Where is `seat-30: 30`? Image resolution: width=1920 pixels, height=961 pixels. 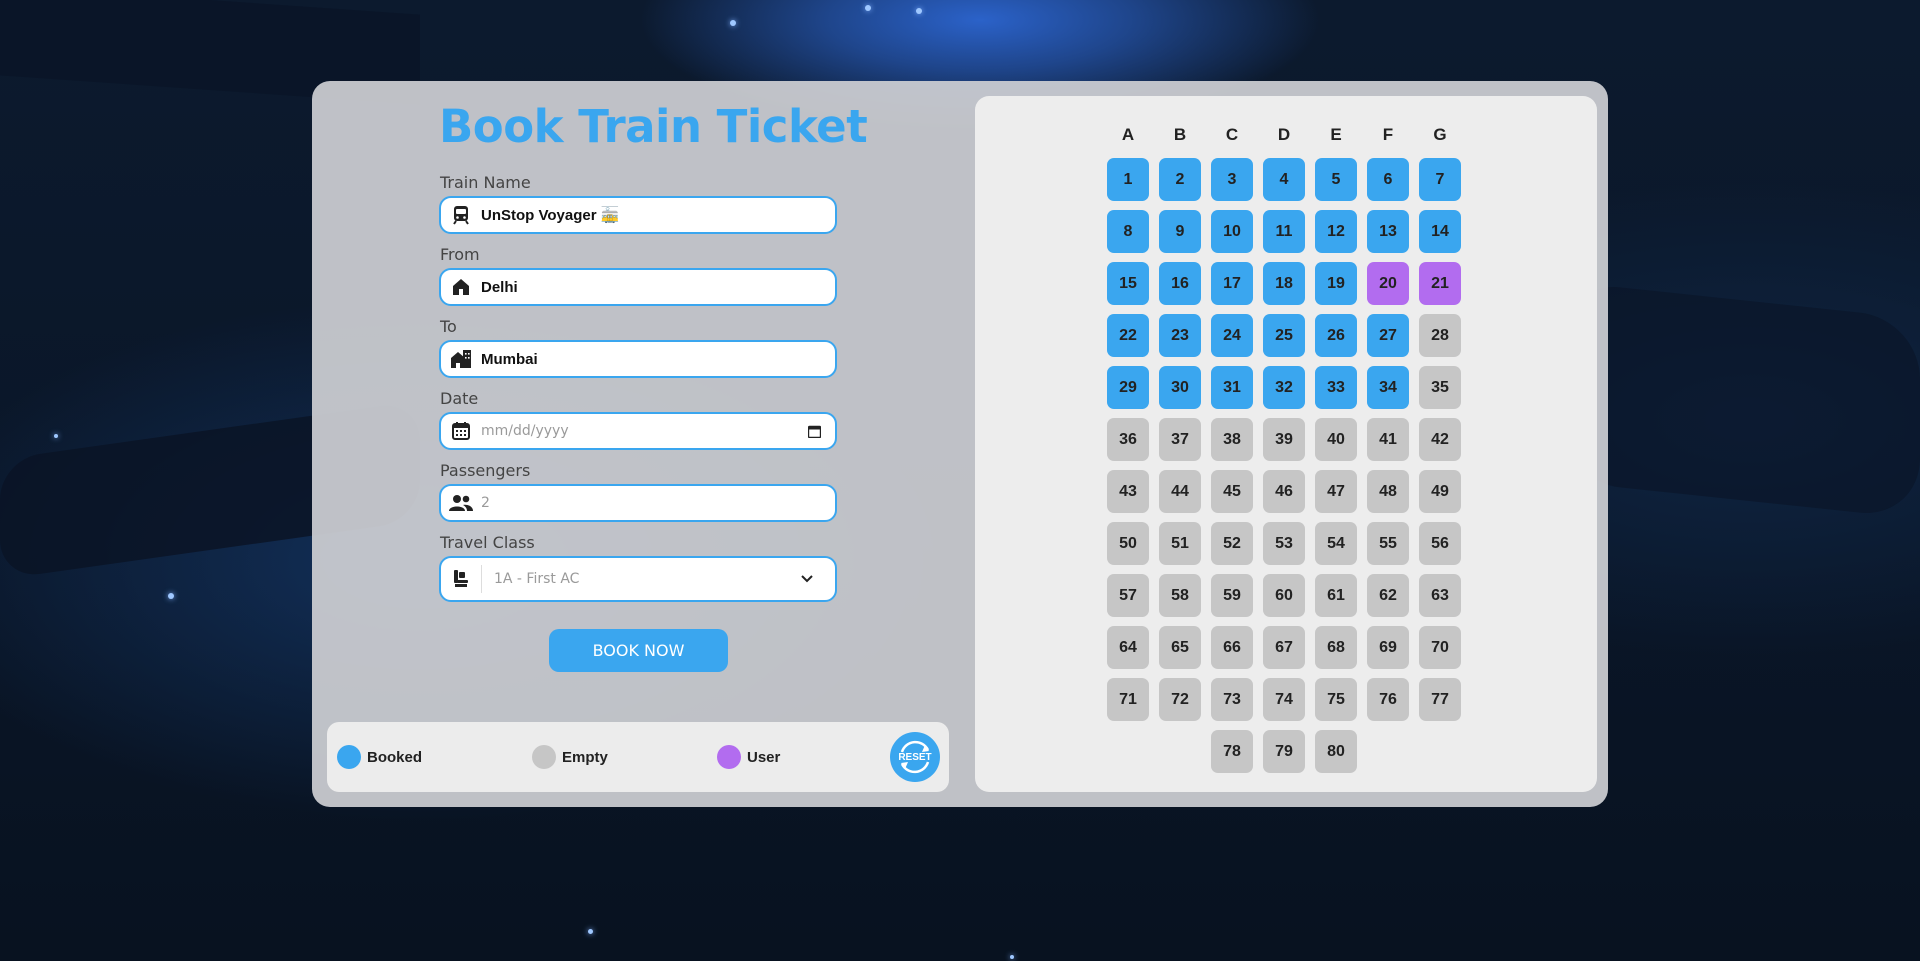 seat-30: 30 is located at coordinates (1180, 387).